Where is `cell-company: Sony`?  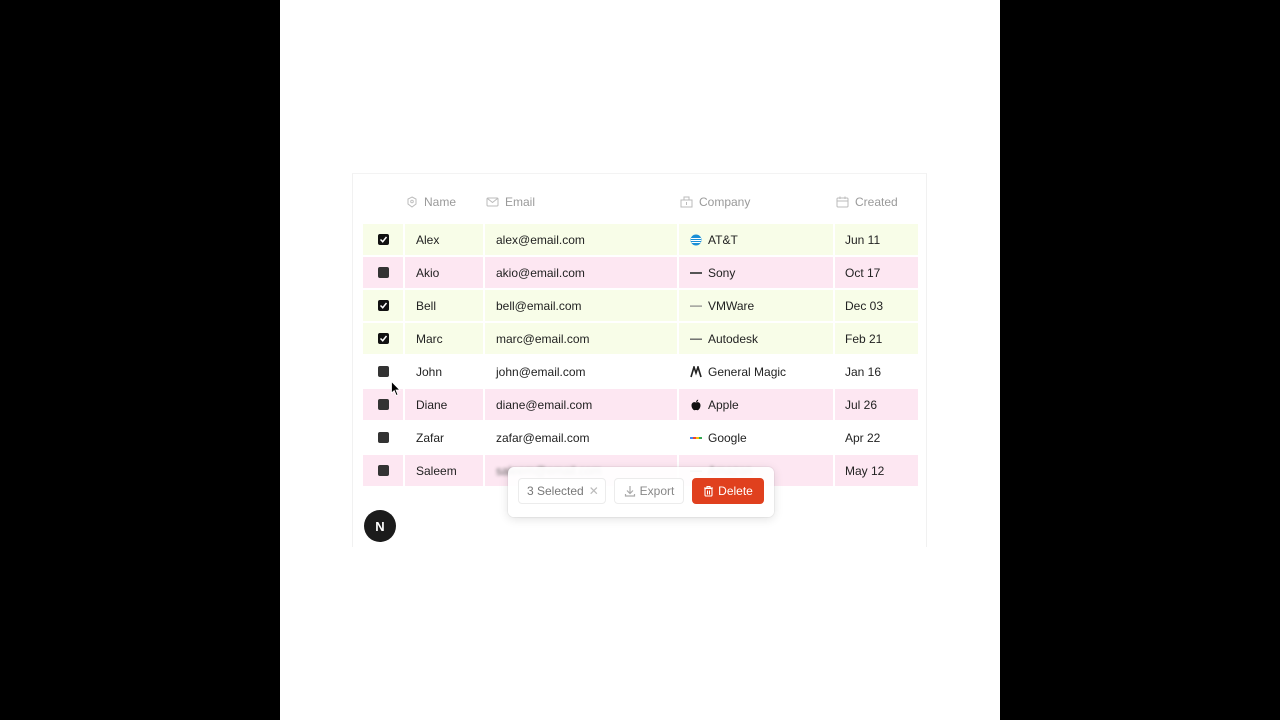 cell-company: Sony is located at coordinates (757, 272).